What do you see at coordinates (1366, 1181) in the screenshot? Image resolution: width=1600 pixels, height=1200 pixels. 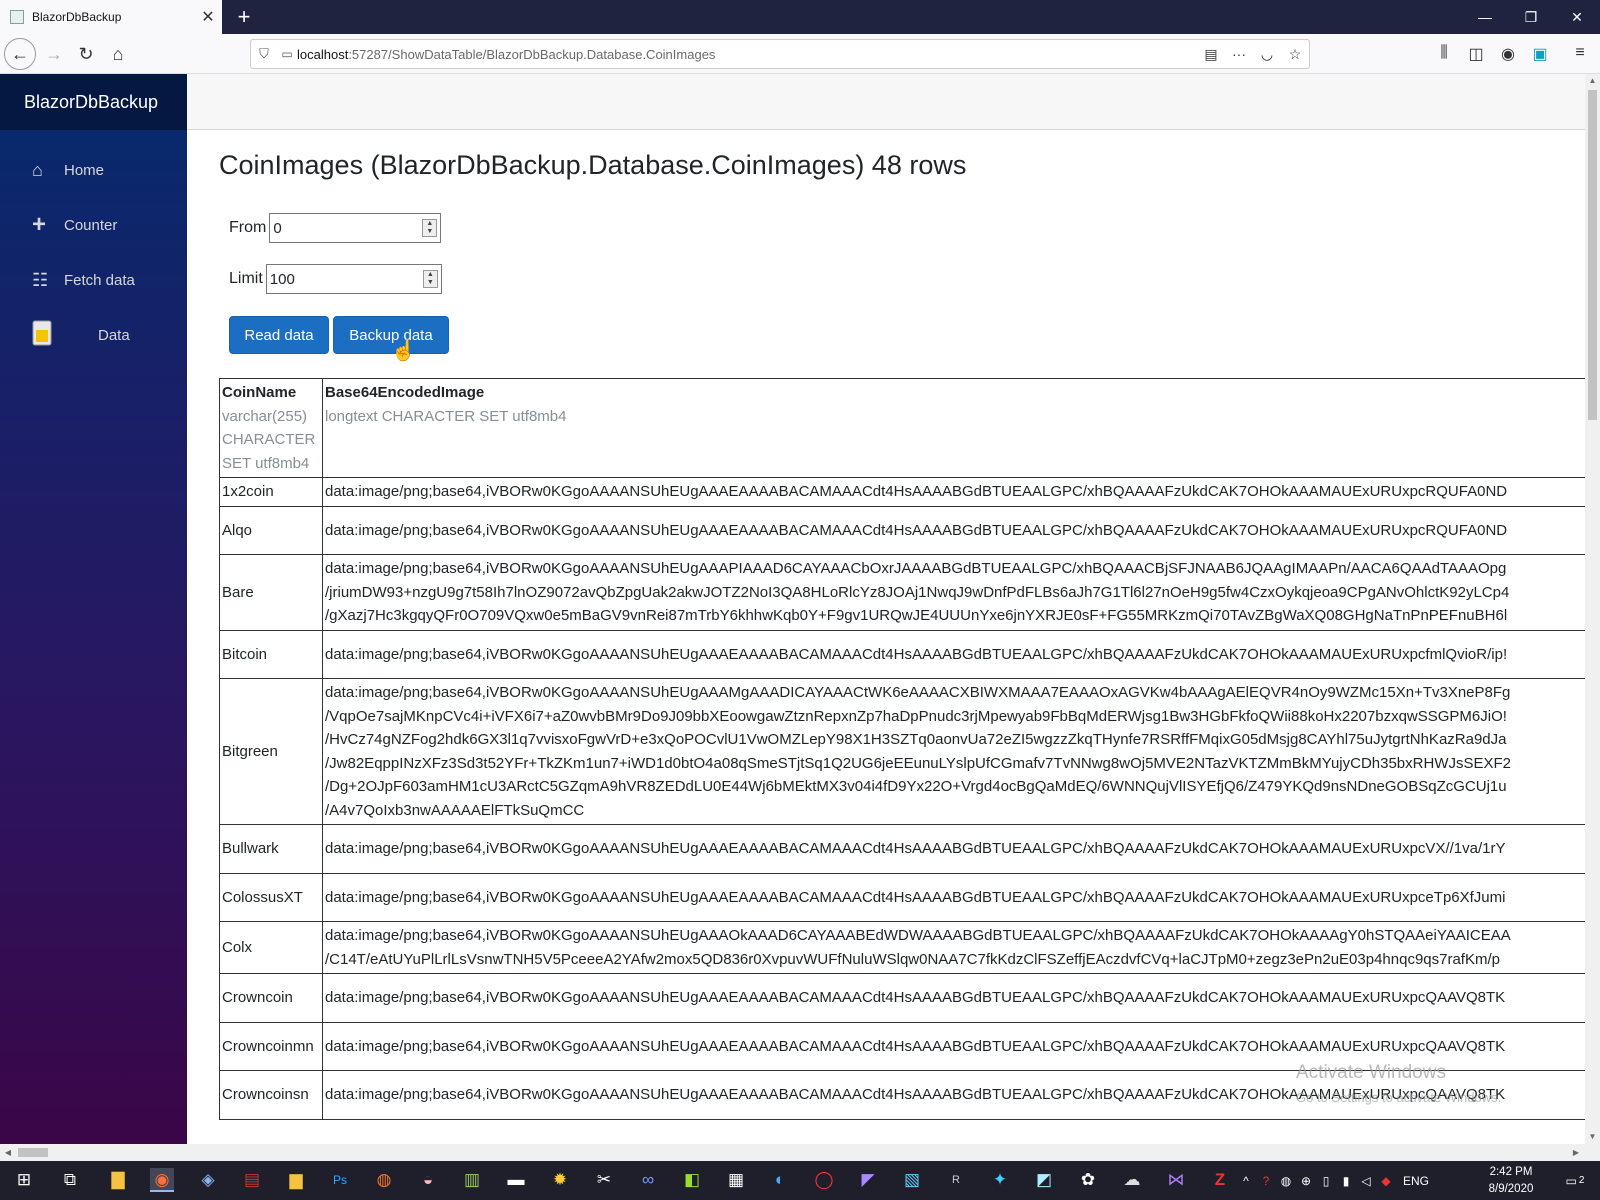 I see `volume-icon: ◁` at bounding box center [1366, 1181].